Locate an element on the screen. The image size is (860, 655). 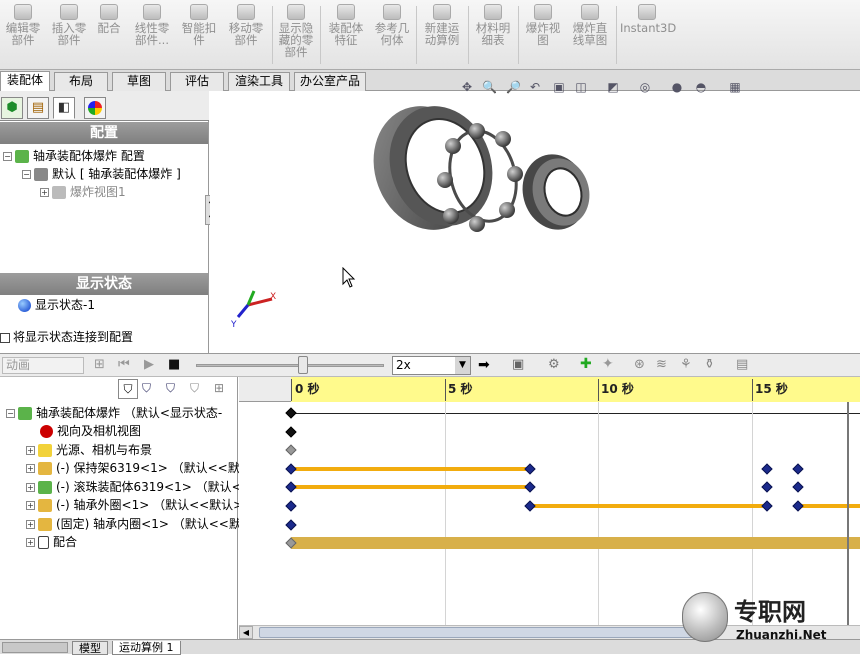
playback-mode-icon: ➡ is located at coordinates (484, 365).